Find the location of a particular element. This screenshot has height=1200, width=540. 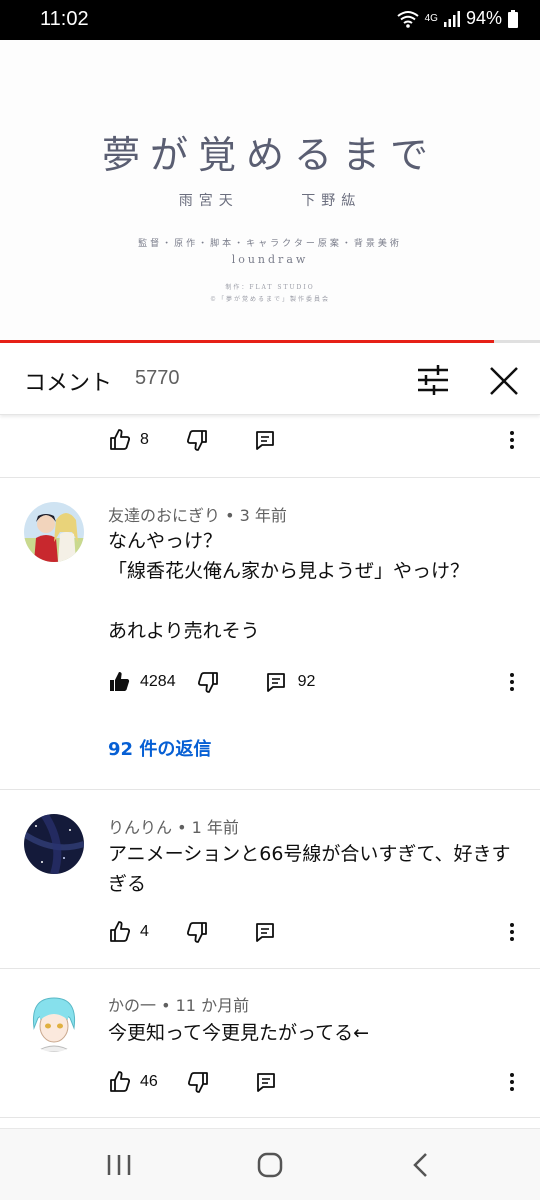

status-bar: 11:02 4G 94% is located at coordinates (270, 20).